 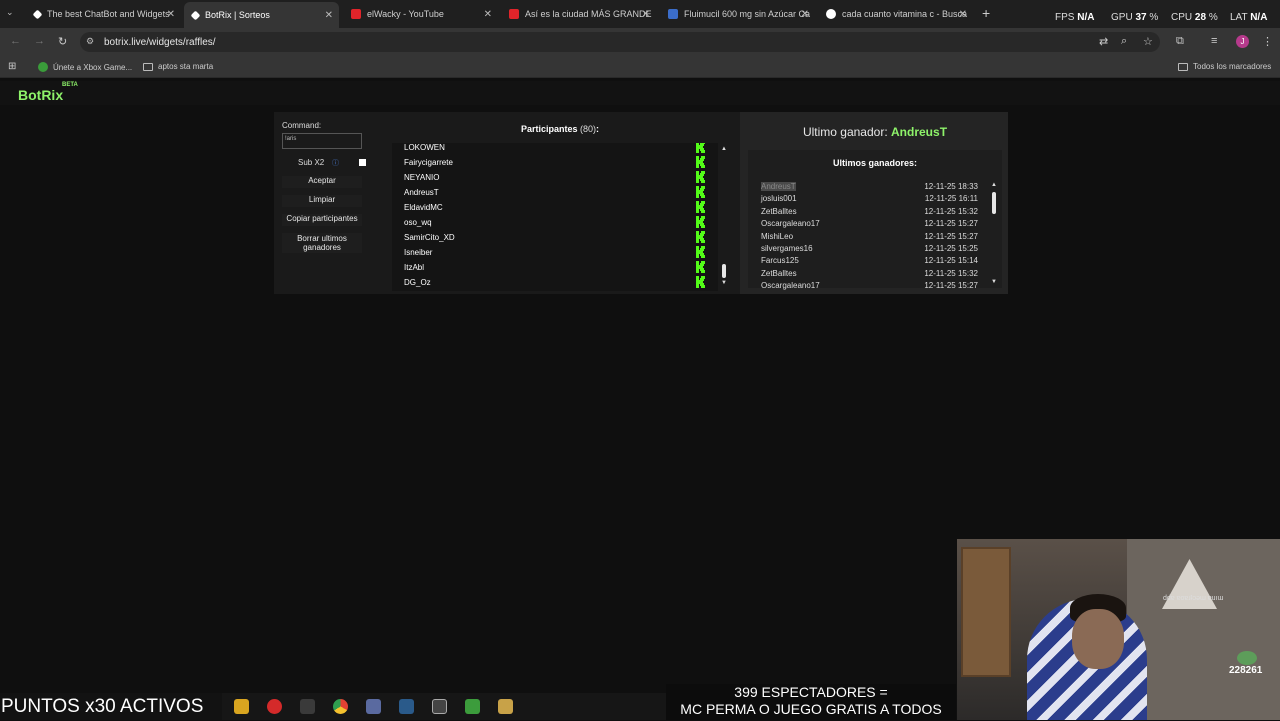 I want to click on reading-list-icon: ≡, so click(x=1214, y=41).